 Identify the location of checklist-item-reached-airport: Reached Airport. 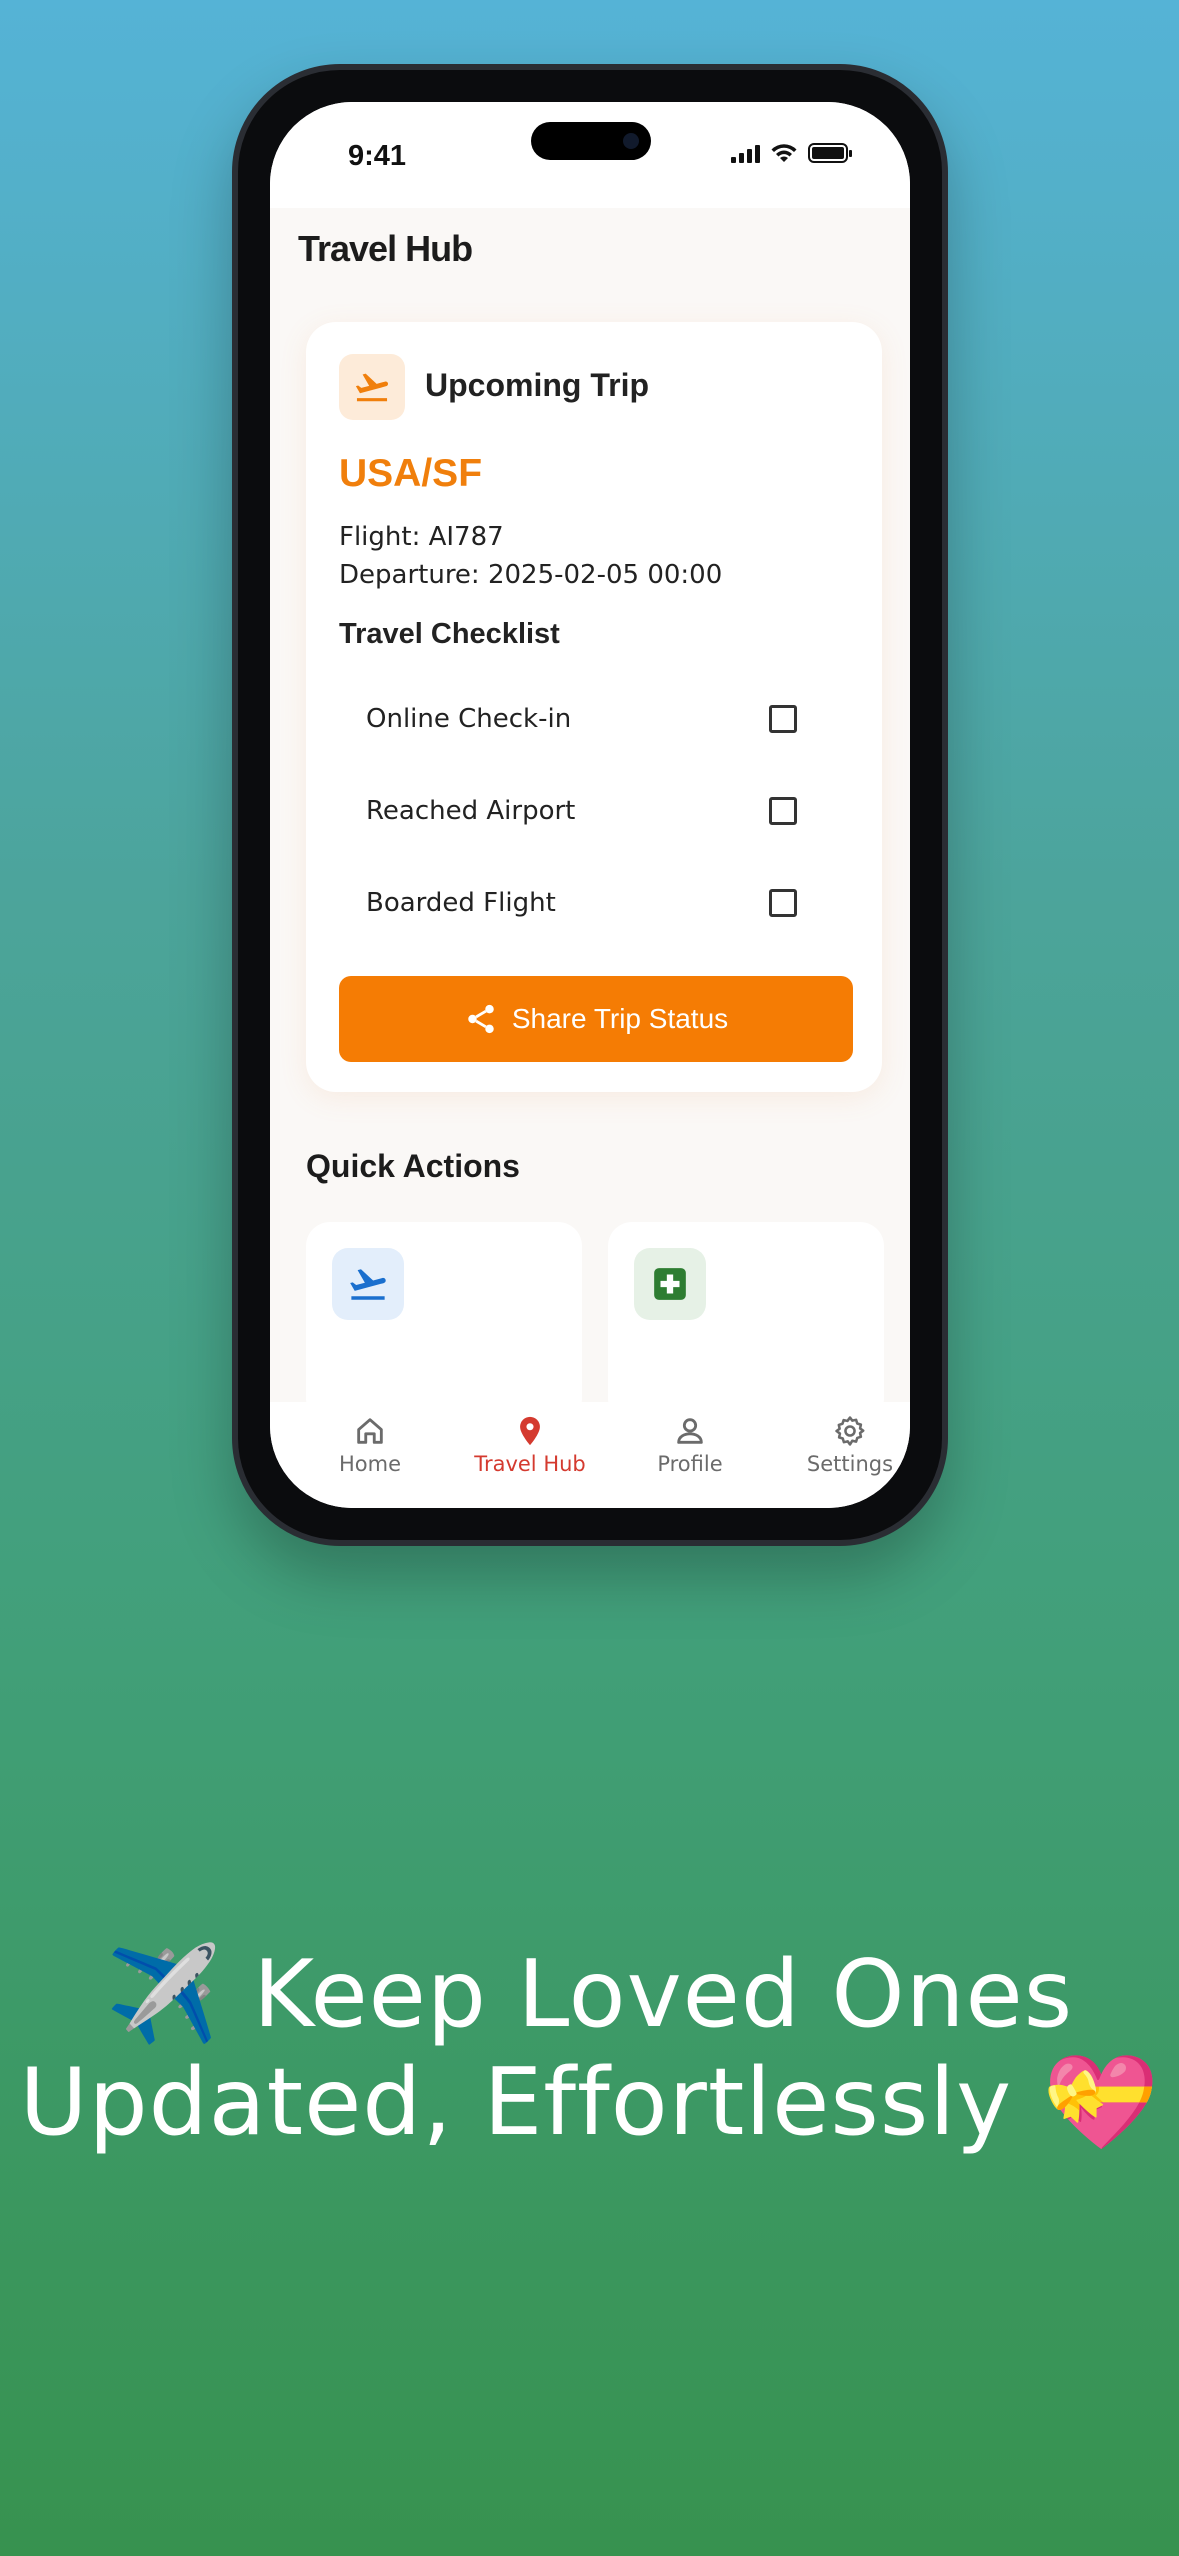
(594, 811).